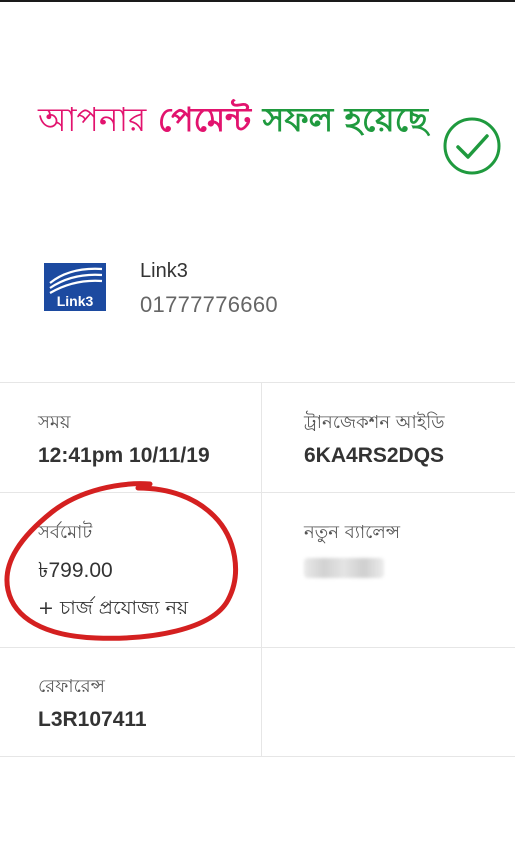 This screenshot has height=854, width=515. I want to click on total-label: সর্বমোট, so click(65, 532).